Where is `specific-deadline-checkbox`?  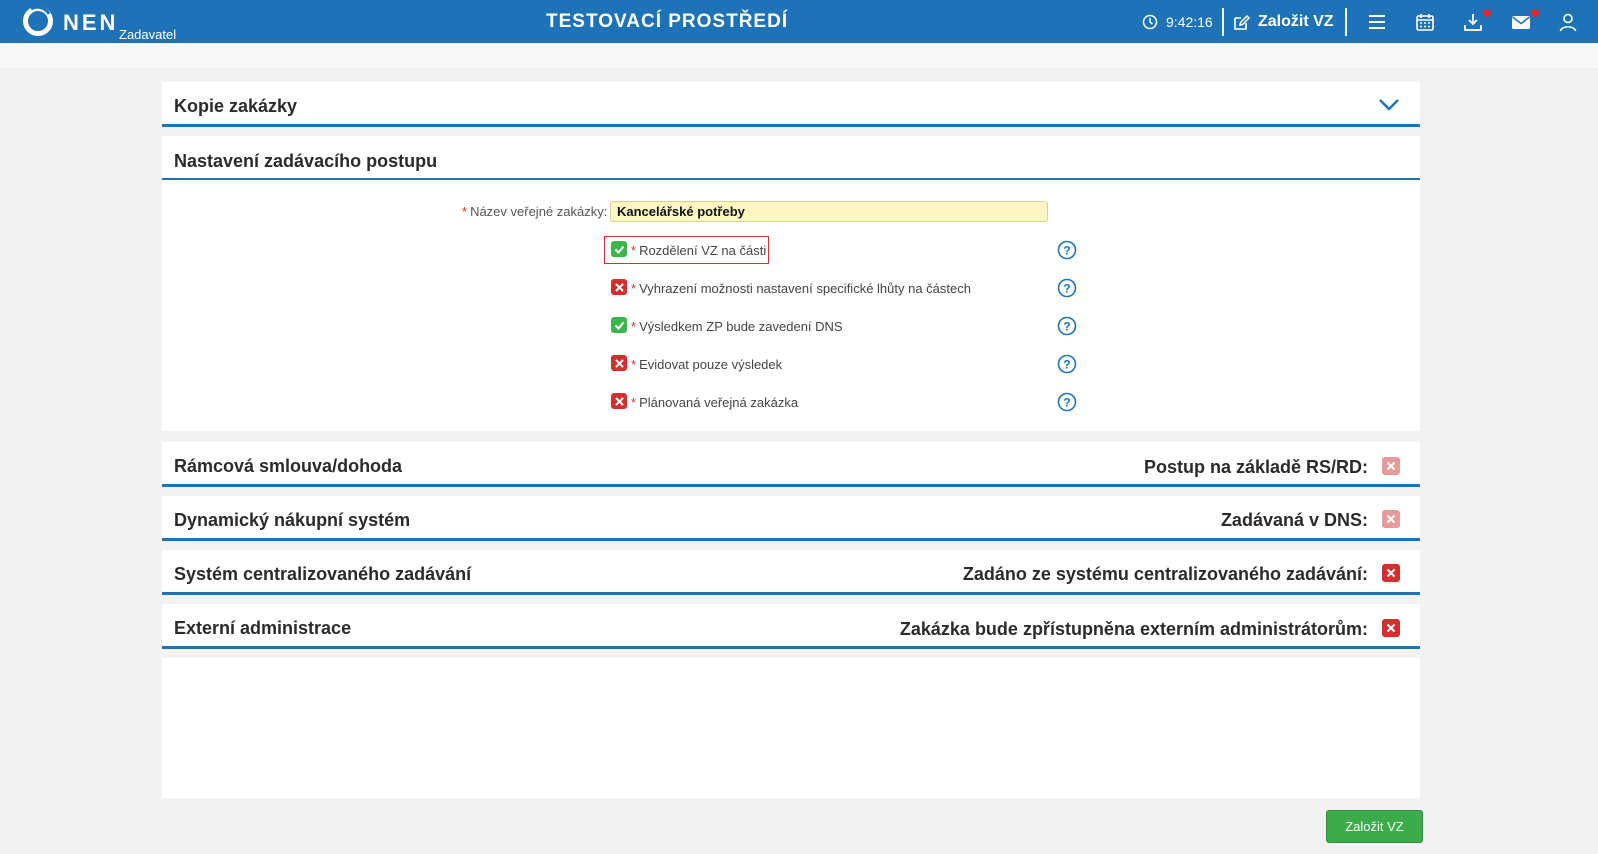
specific-deadline-checkbox is located at coordinates (619, 287).